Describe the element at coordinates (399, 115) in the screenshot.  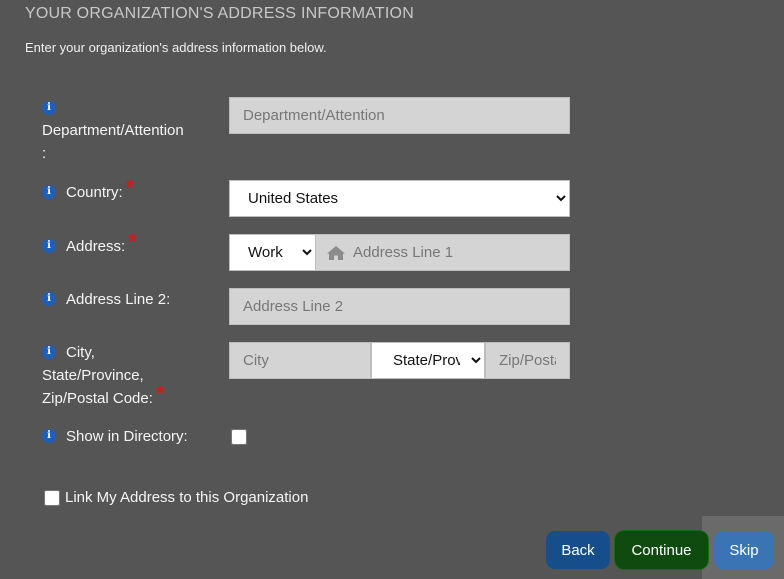
I see `department-input` at that location.